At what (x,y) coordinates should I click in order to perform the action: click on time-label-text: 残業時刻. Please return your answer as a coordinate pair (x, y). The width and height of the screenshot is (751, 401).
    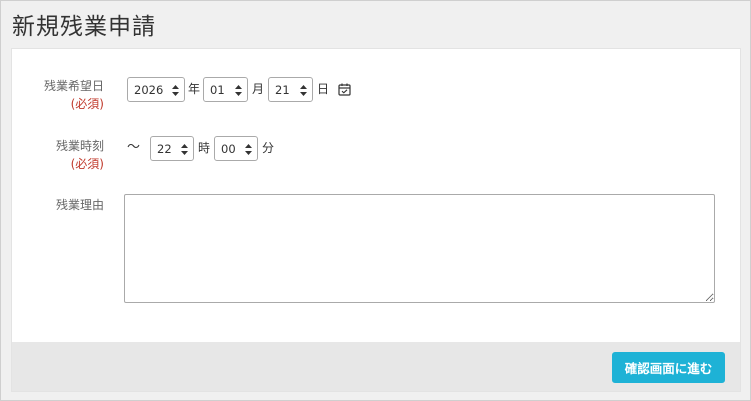
    Looking at the image, I should click on (79, 146).